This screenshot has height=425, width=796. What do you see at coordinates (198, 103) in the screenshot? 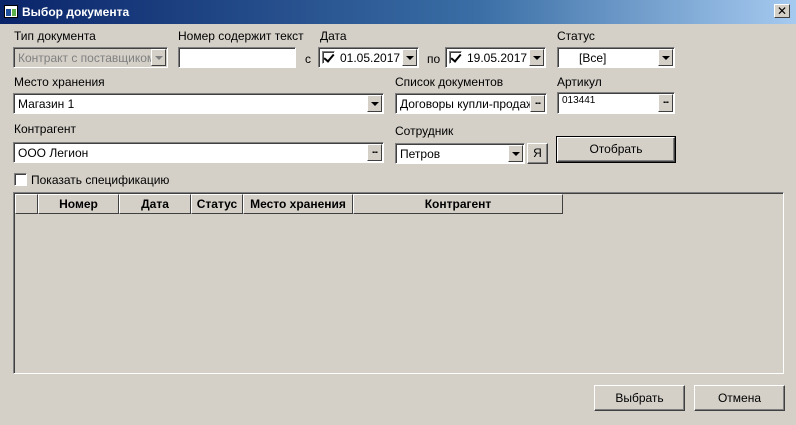
I see `storage-select: Магазин 1` at bounding box center [198, 103].